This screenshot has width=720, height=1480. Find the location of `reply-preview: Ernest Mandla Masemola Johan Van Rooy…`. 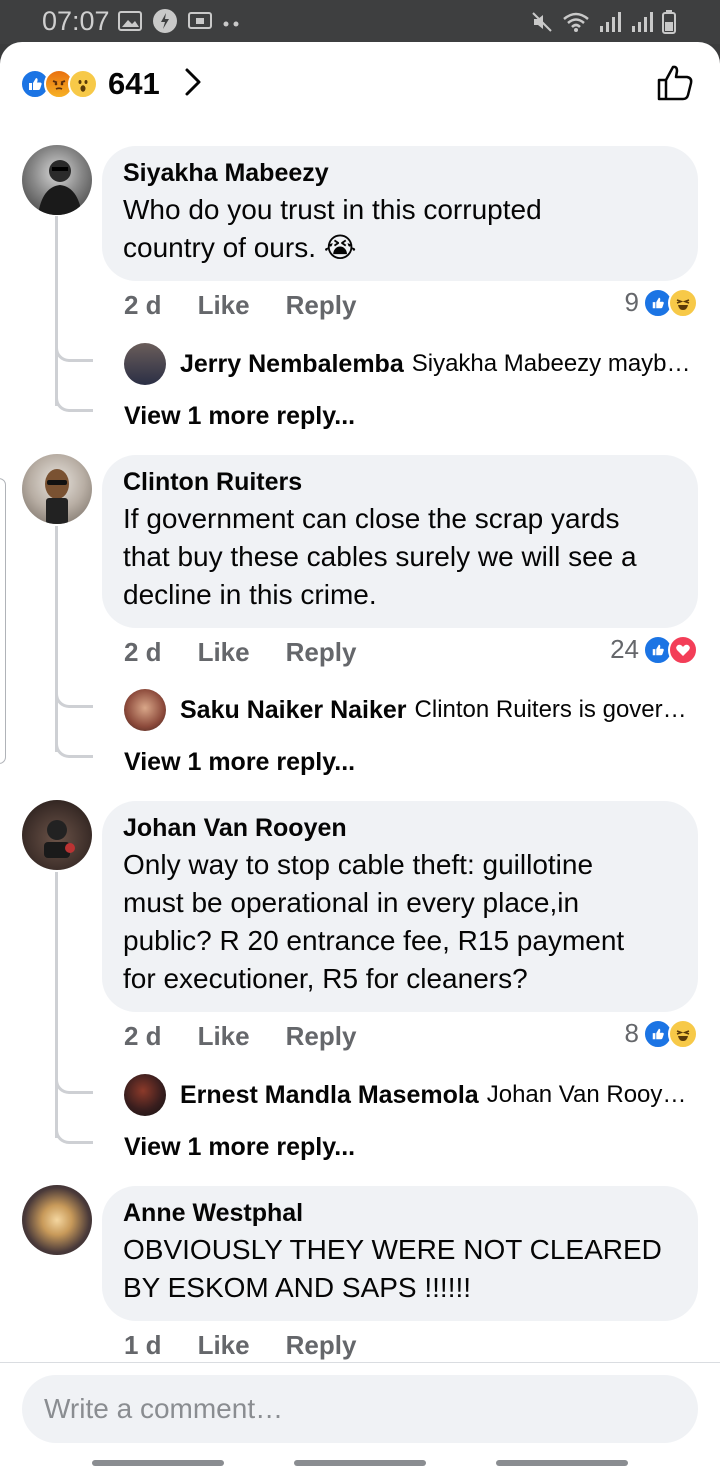

reply-preview: Ernest Mandla Masemola Johan Van Rooy… is located at coordinates (412, 1095).